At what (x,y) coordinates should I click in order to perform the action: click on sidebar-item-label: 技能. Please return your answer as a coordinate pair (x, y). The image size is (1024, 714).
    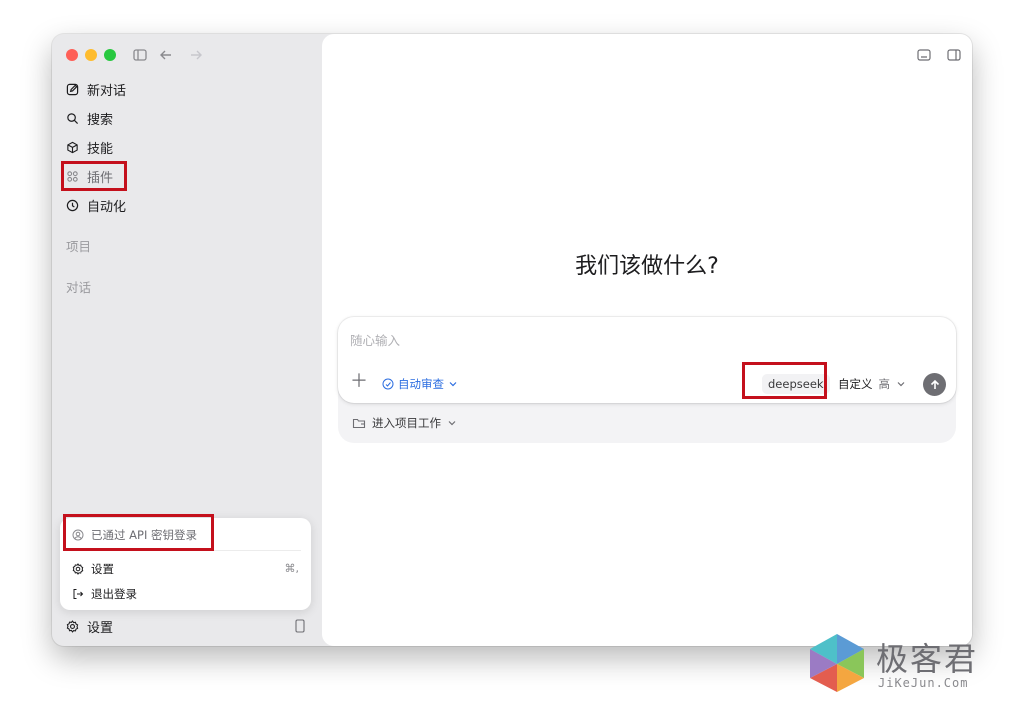
    Looking at the image, I should click on (100, 149).